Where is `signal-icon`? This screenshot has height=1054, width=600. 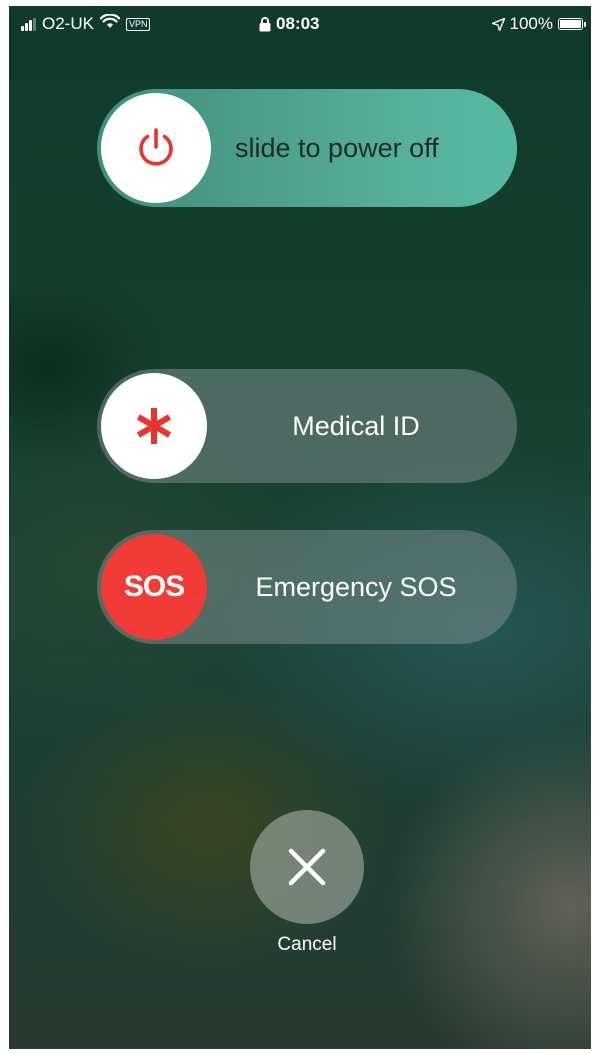 signal-icon is located at coordinates (29, 24).